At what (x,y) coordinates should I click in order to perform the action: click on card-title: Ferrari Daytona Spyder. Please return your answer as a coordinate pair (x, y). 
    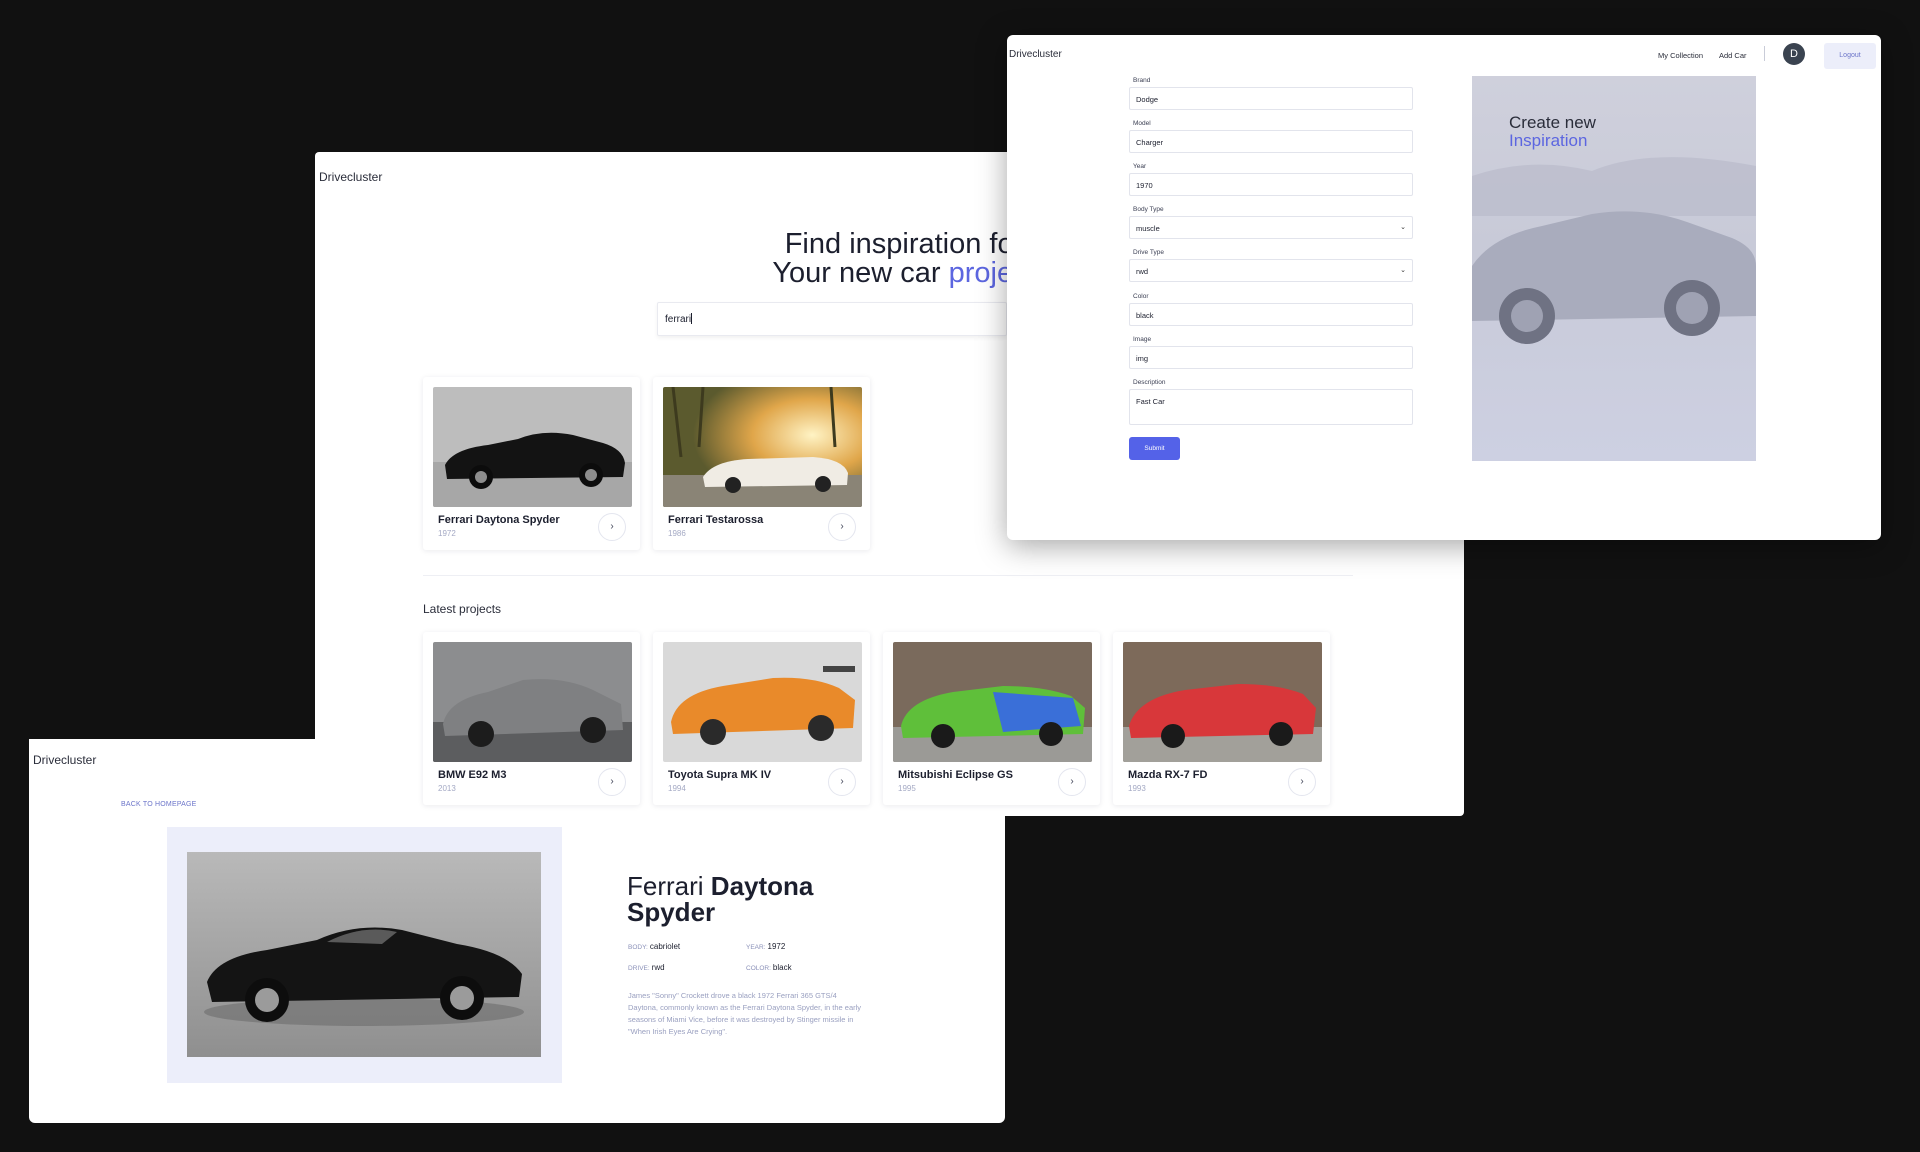
    Looking at the image, I should click on (499, 520).